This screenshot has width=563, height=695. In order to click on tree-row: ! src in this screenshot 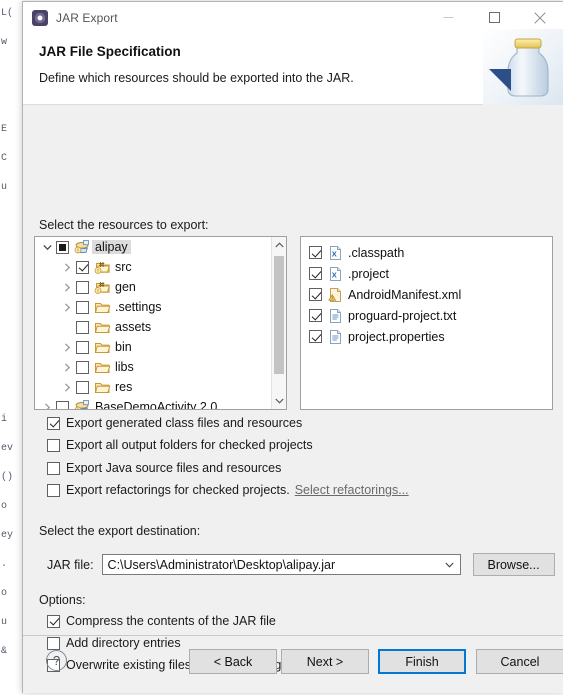, I will do `click(153, 267)`.